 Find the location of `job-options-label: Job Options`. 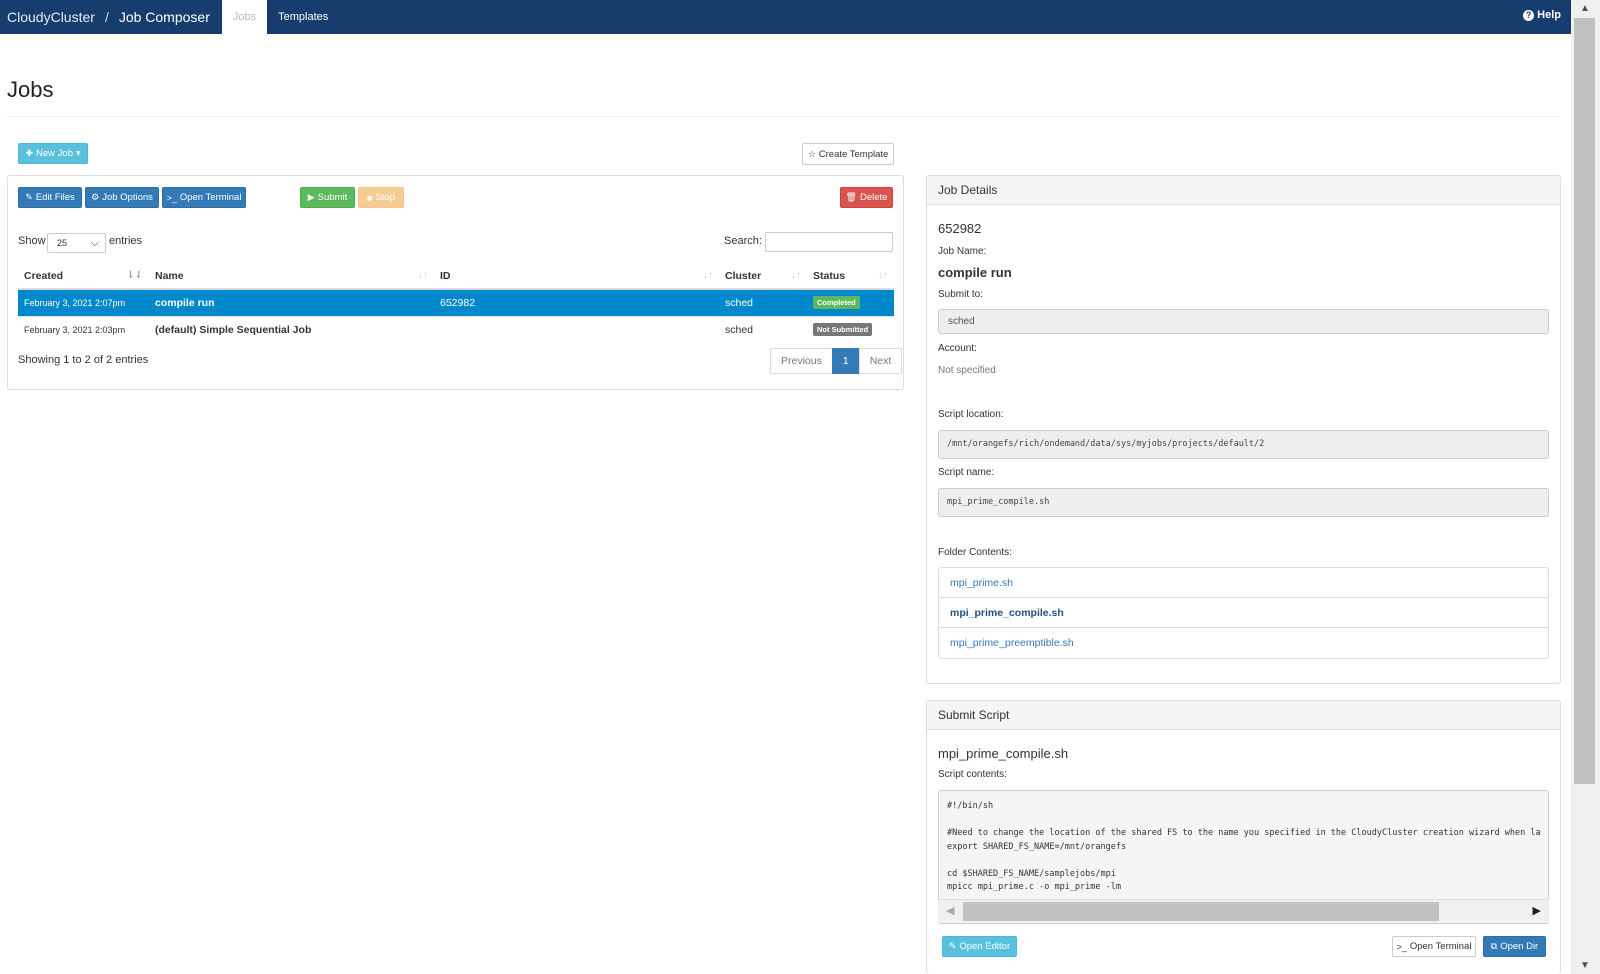

job-options-label: Job Options is located at coordinates (127, 197).